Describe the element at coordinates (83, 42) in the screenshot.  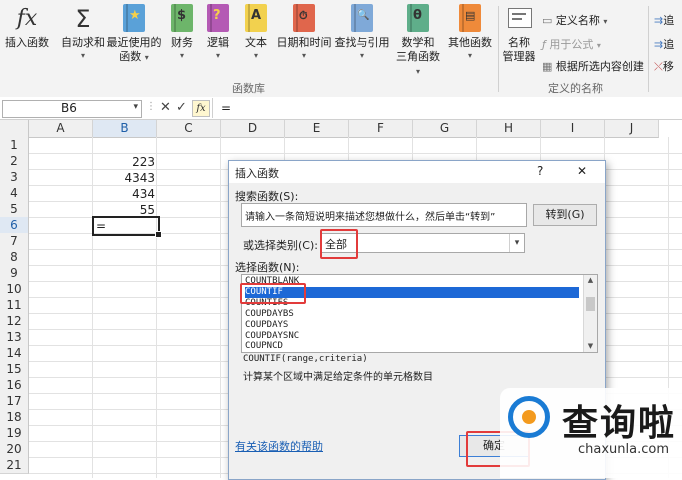
I see `autosum-label: 自动求和` at that location.